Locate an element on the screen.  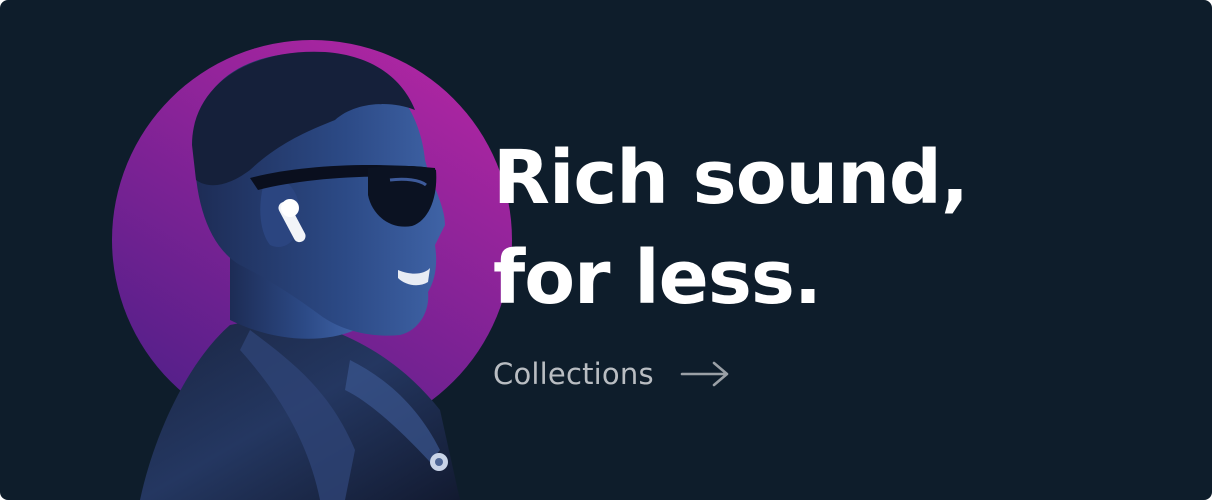
collections-link: Collections is located at coordinates (611, 374).